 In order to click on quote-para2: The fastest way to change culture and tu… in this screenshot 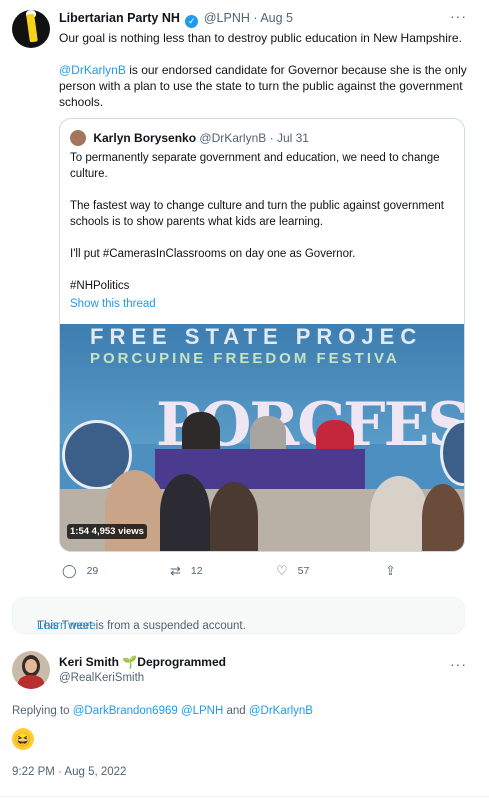, I will do `click(257, 214)`.